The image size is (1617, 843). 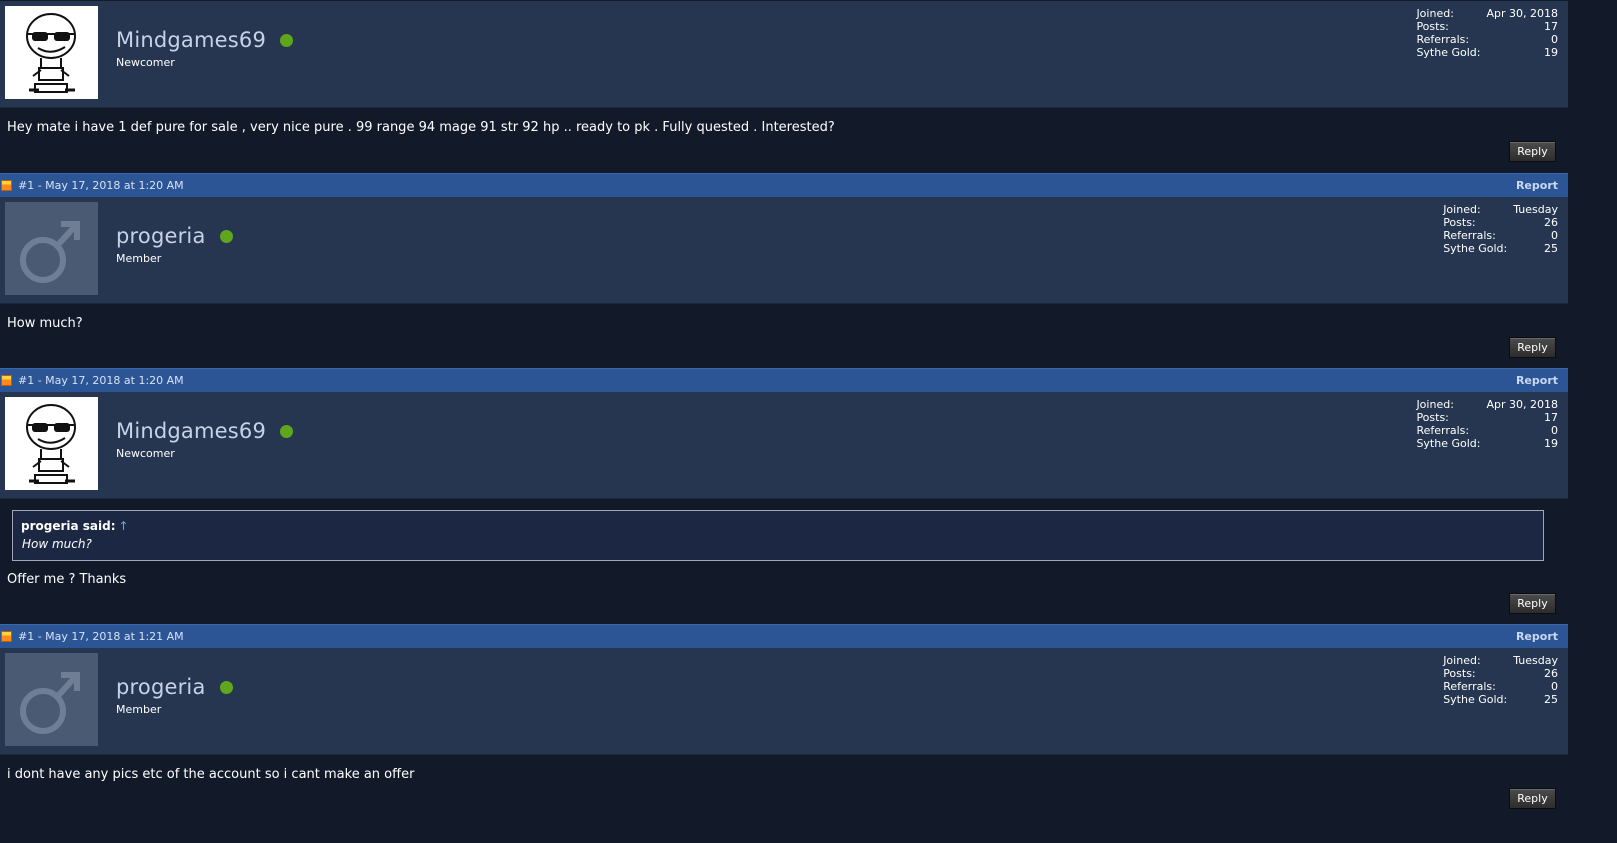 I want to click on quote-jump-arrow-icon: ↑, so click(x=124, y=526).